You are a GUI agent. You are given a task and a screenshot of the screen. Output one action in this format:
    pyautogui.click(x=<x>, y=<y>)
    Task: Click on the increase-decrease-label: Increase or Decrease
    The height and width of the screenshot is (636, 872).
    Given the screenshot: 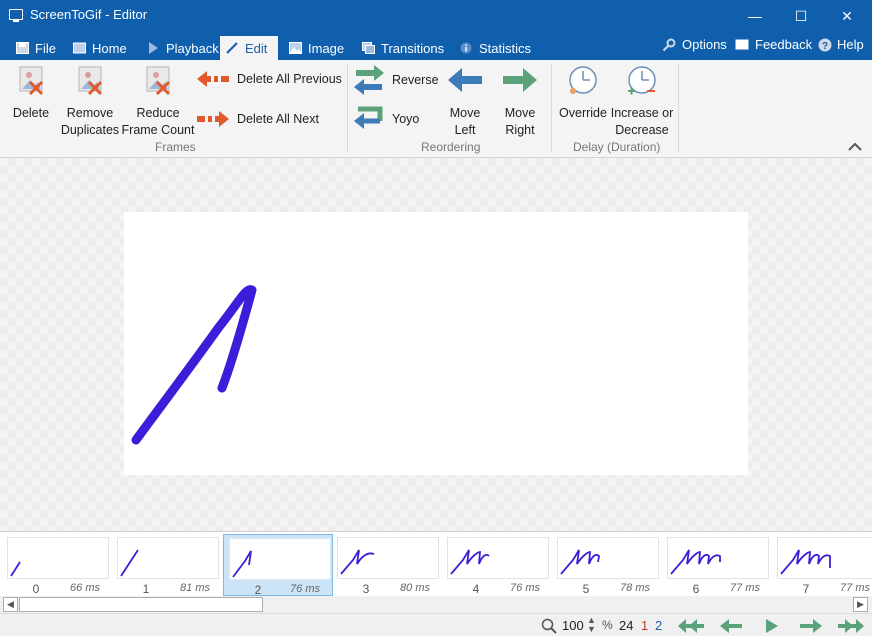 What is the action you would take?
    pyautogui.click(x=642, y=121)
    